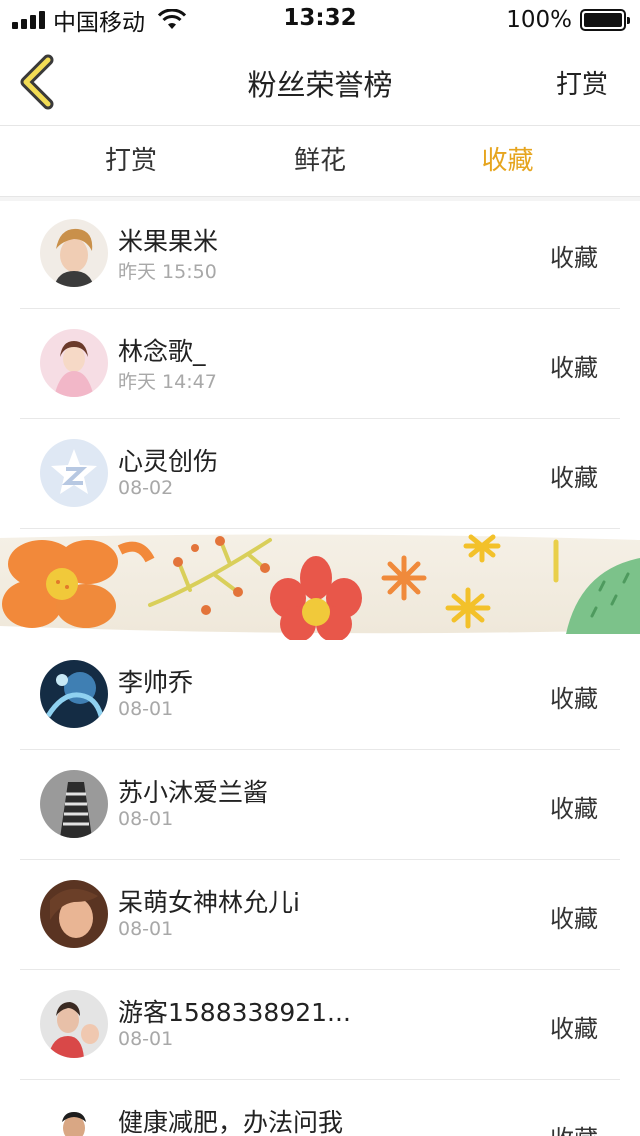 The image size is (640, 1136). I want to click on tab-favorites: 收藏, so click(507, 161).